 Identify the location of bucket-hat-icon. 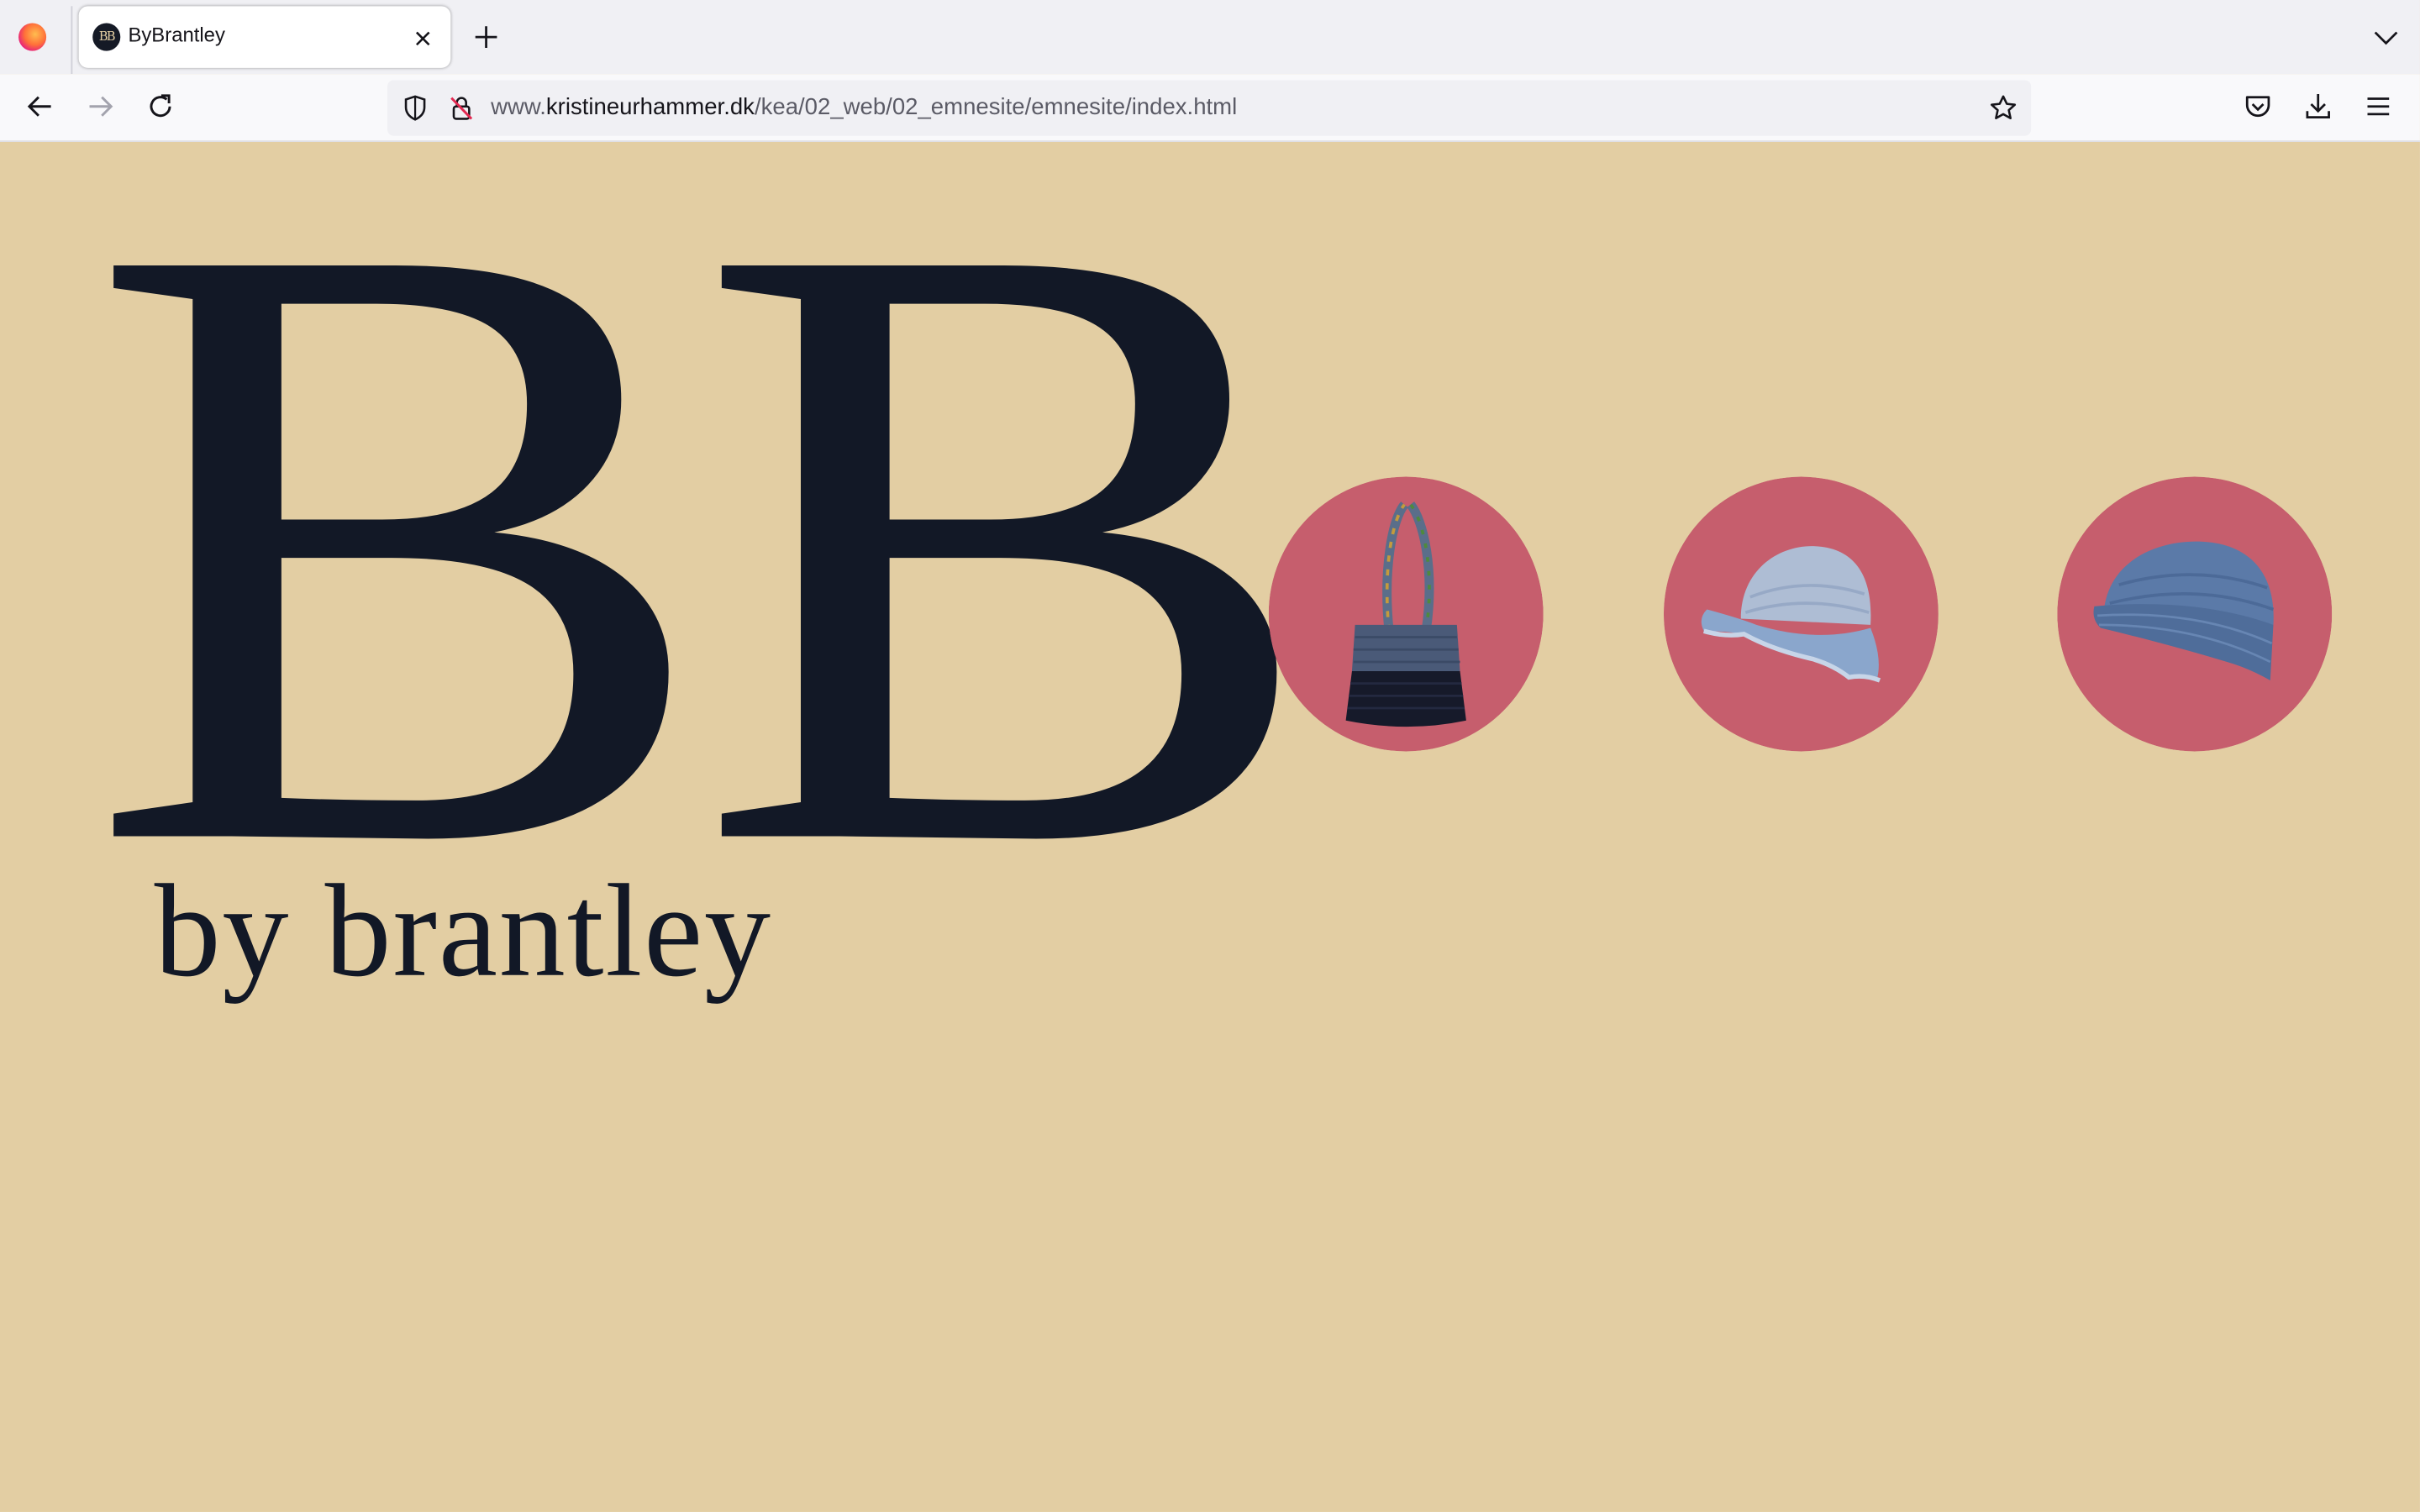
(1801, 614).